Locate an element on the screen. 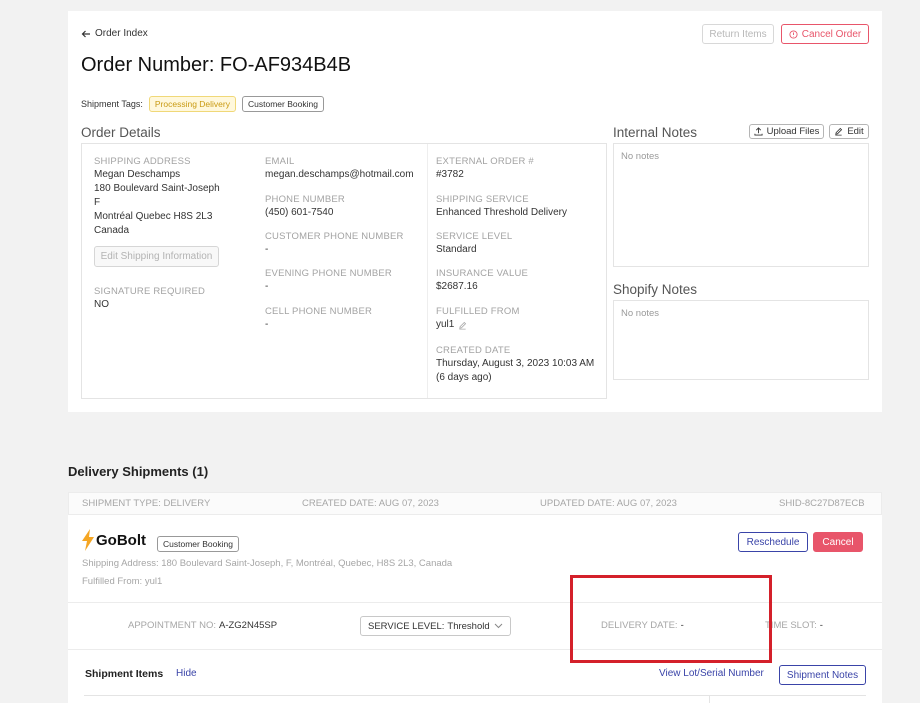  fulfilled-value-row: yul1 is located at coordinates (451, 325).